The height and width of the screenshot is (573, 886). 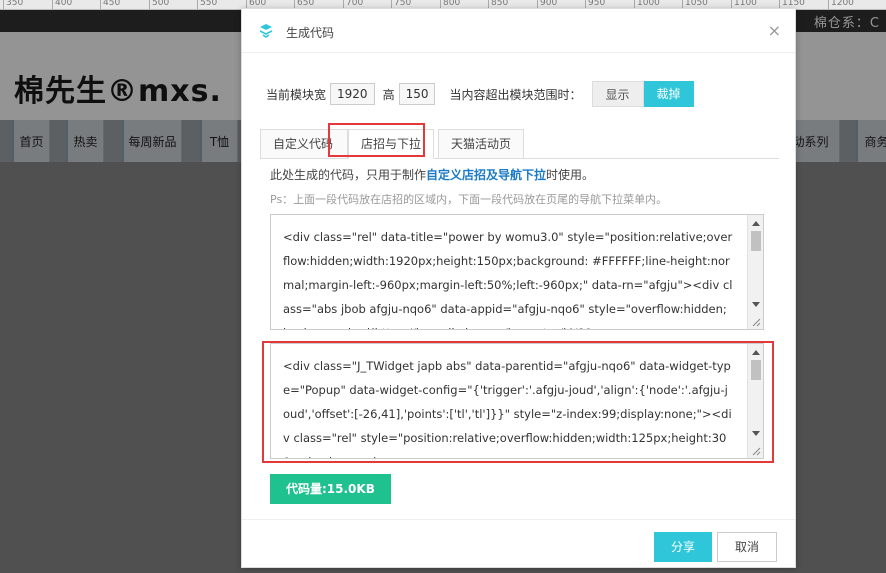 What do you see at coordinates (841, 4) in the screenshot?
I see `ruler-tick: 1200` at bounding box center [841, 4].